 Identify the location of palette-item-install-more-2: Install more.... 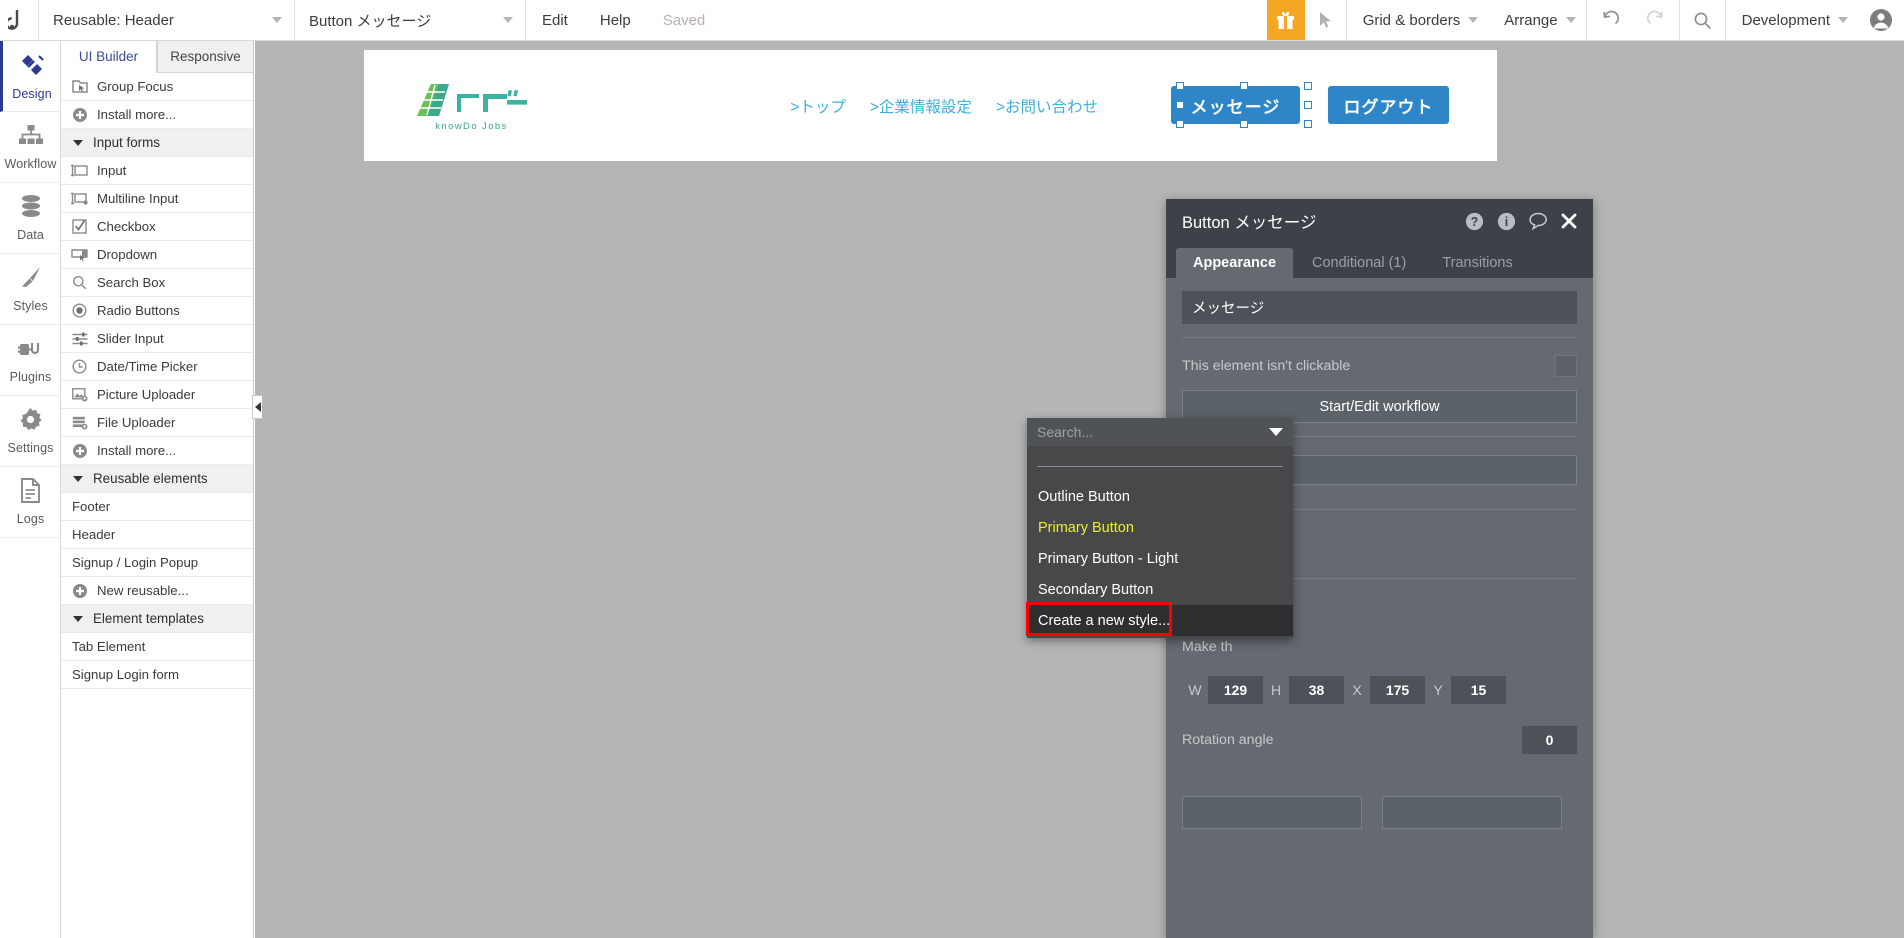
(157, 451).